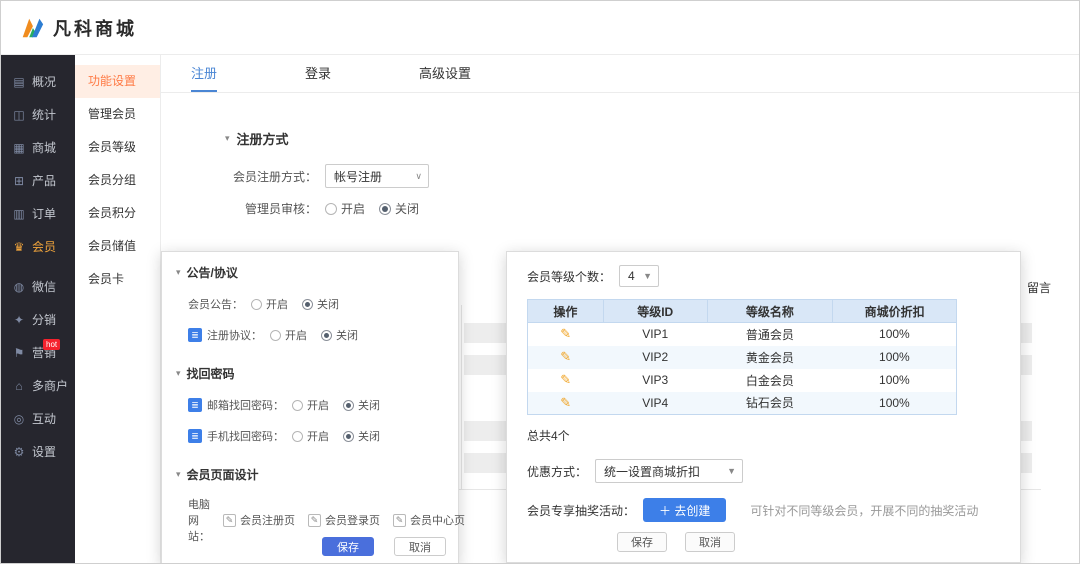  Describe the element at coordinates (769, 380) in the screenshot. I see `level-name: 白金会员` at that location.